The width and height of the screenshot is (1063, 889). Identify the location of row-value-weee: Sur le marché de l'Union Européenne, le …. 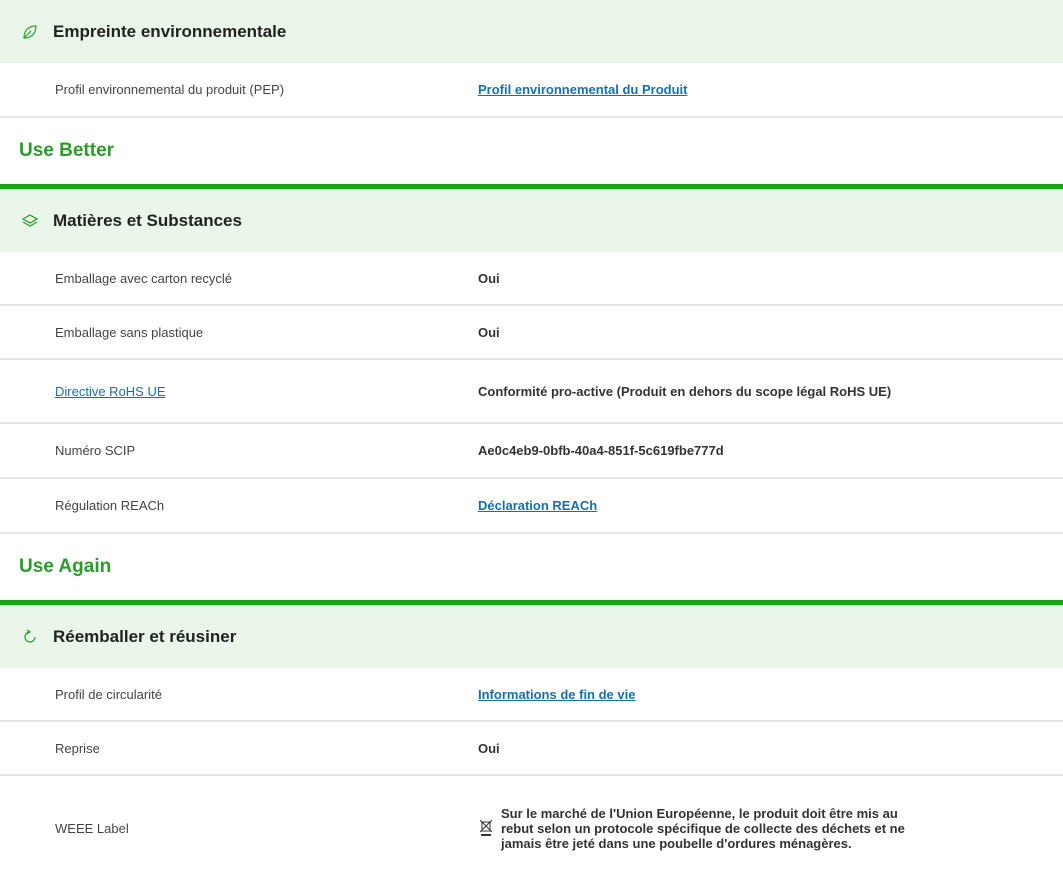
(770, 828).